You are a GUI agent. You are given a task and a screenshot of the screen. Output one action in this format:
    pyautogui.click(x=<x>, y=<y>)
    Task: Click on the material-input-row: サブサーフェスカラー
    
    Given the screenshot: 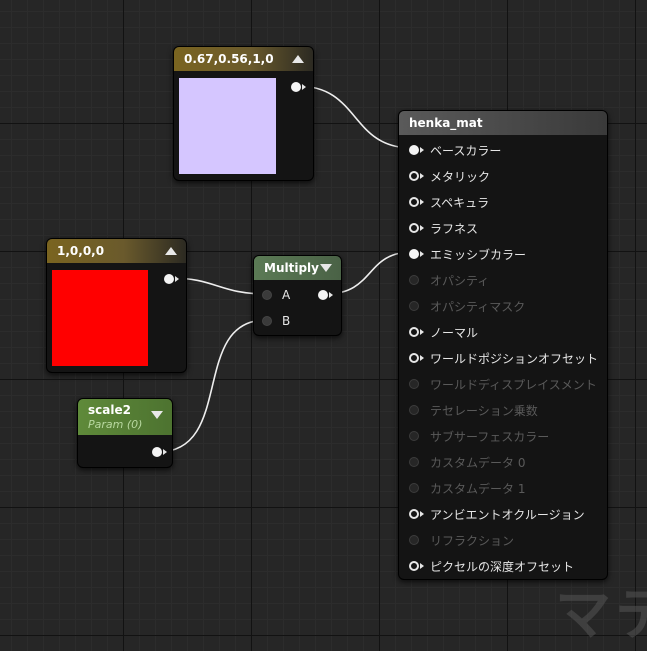 What is the action you would take?
    pyautogui.click(x=503, y=436)
    